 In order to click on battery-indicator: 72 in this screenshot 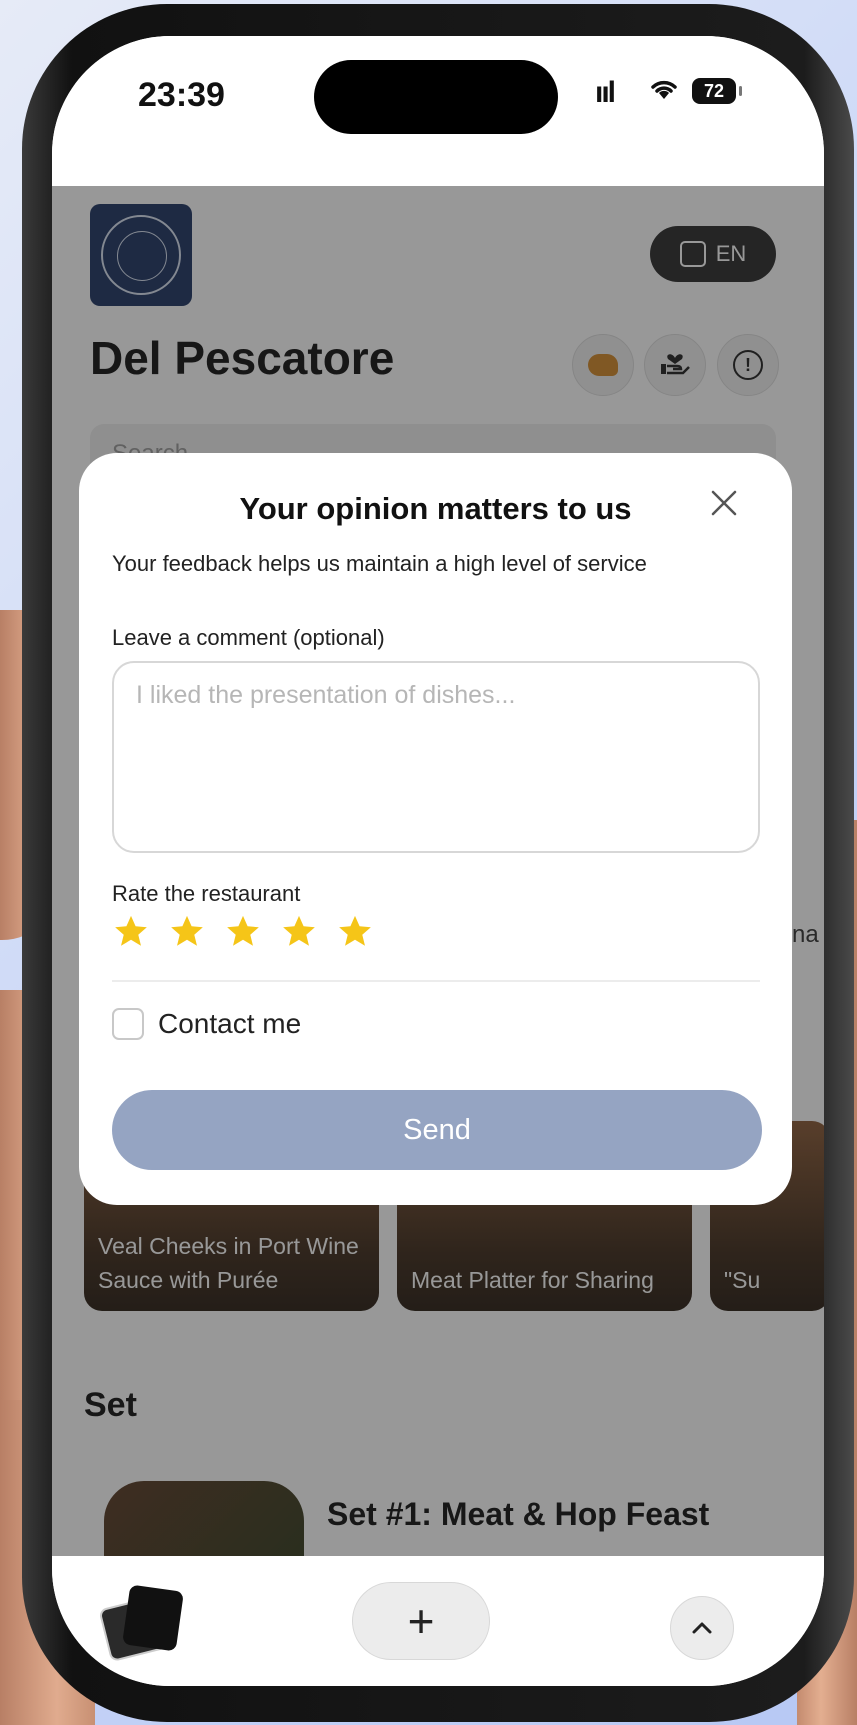, I will do `click(717, 91)`.